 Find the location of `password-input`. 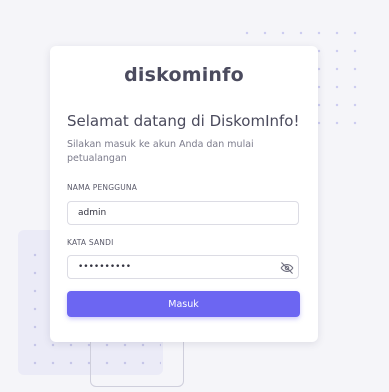

password-input is located at coordinates (183, 267).